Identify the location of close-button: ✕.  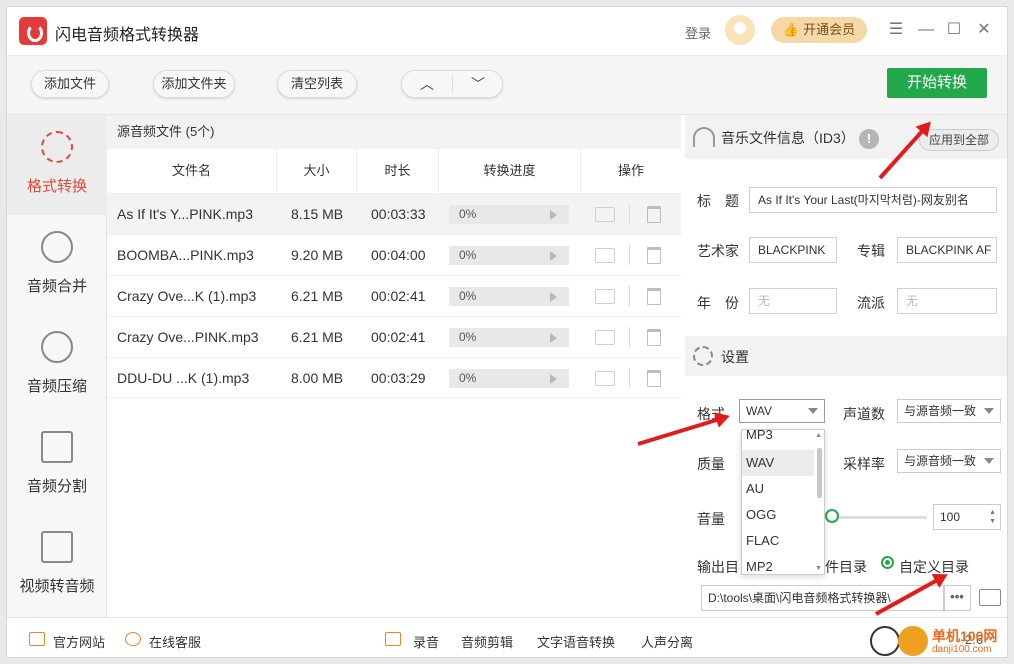
(984, 30).